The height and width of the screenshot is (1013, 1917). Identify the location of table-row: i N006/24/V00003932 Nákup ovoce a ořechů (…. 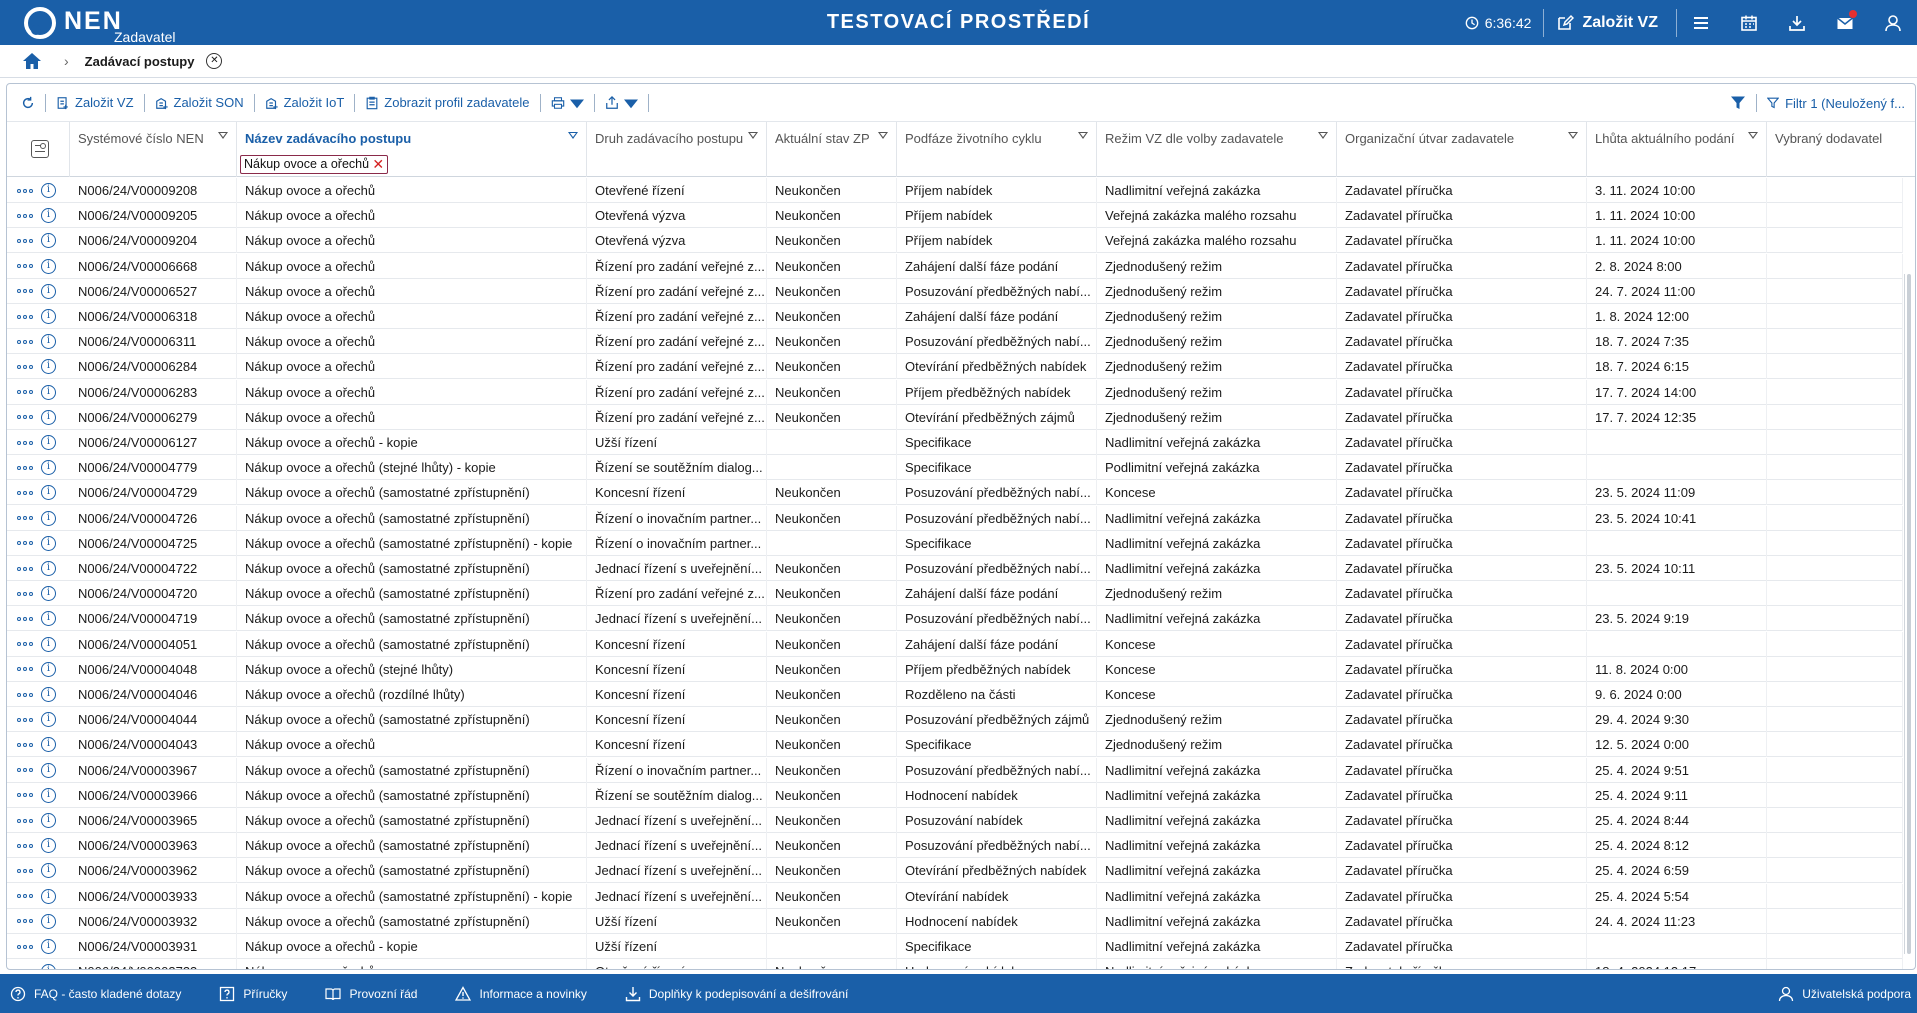
(955, 921).